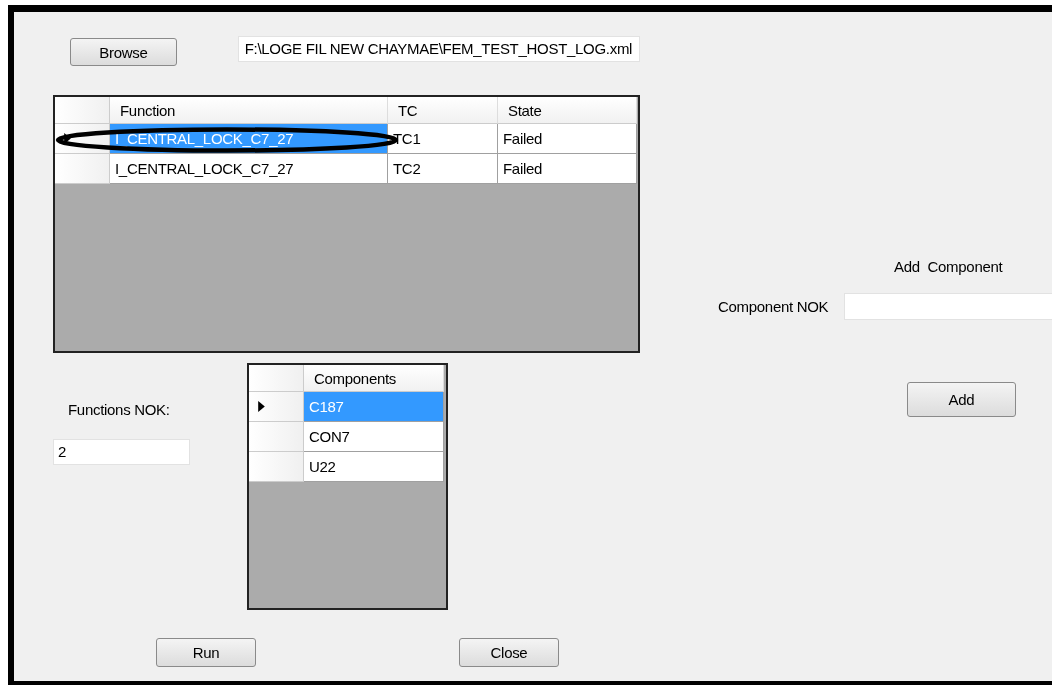 This screenshot has width=1052, height=686. I want to click on table-cell: I_CENTRAL_LOCK_C7_27, so click(249, 169).